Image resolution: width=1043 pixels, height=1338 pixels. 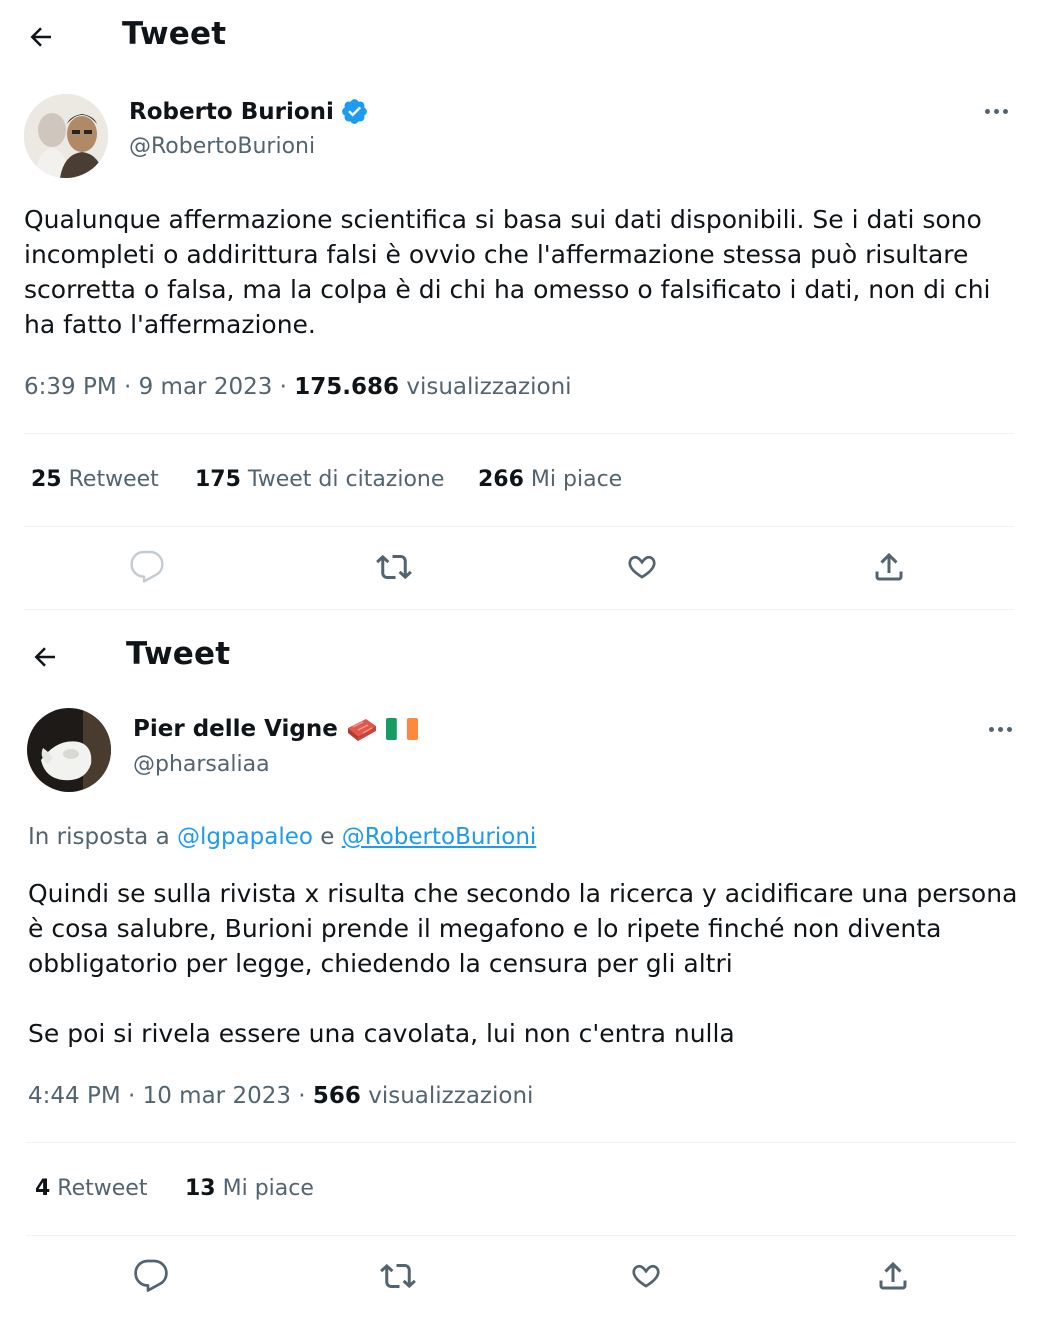 I want to click on mention-link: @lgpapaleo, so click(x=245, y=837).